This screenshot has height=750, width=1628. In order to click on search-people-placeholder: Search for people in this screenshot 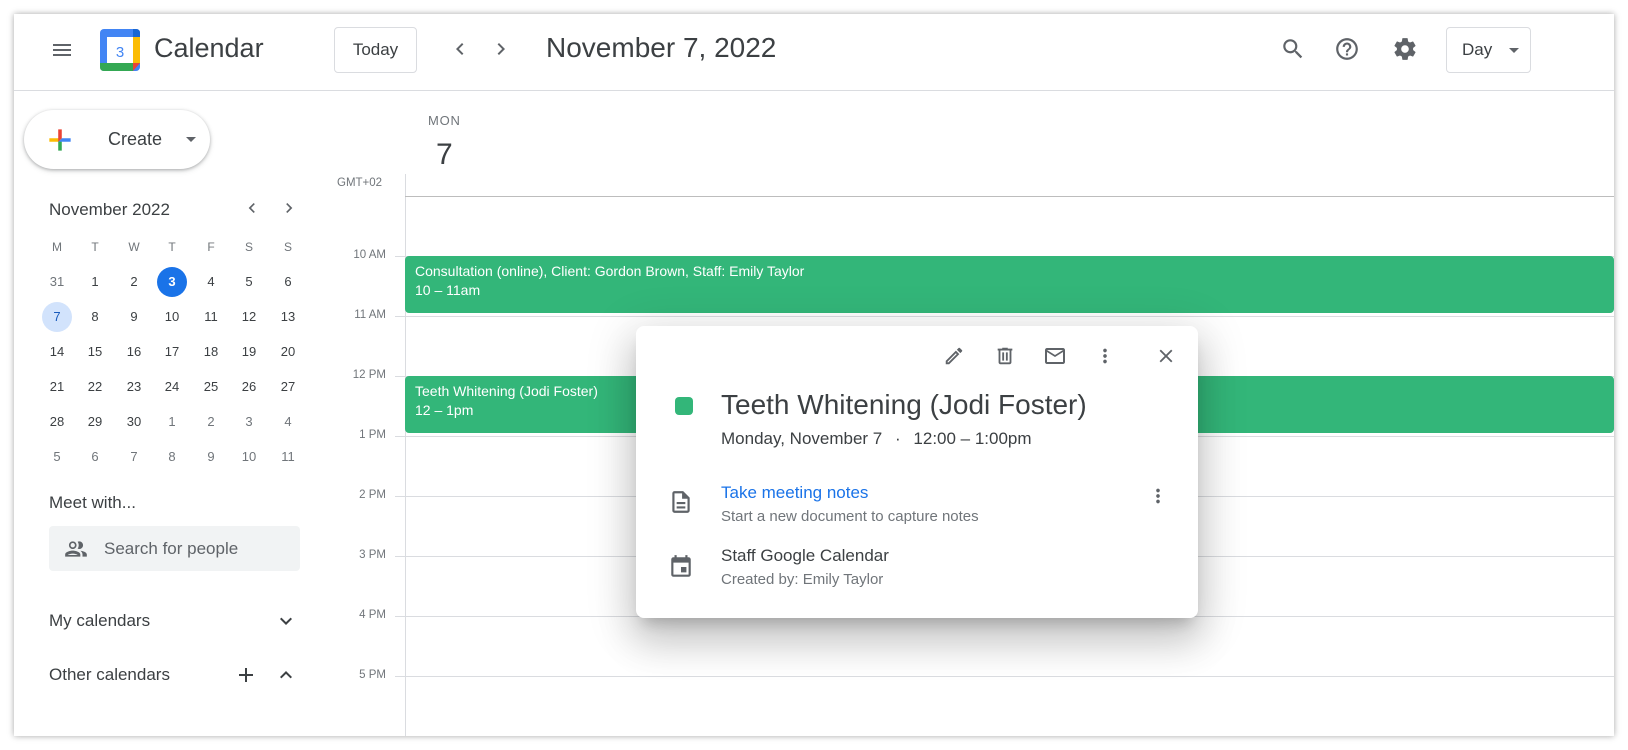, I will do `click(171, 548)`.